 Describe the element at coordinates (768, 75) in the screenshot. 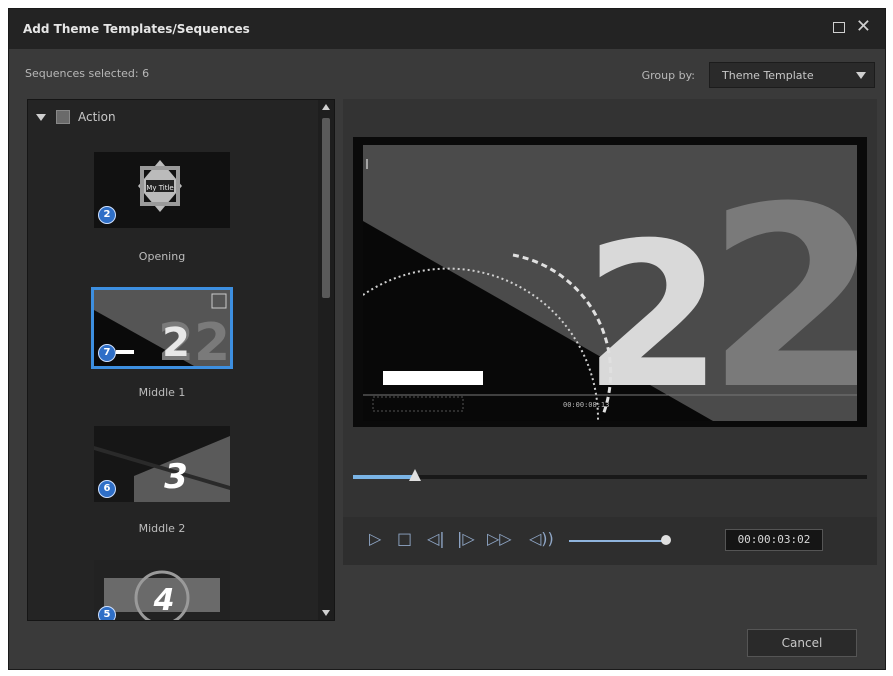

I see `group-by-value: Theme Template` at that location.